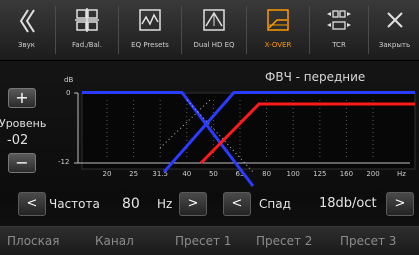 Image resolution: width=419 pixels, height=255 pixels. I want to click on presets-bar: Плоская Канал Пресет 1 Пресет 2 Пресет 3, so click(209, 240).